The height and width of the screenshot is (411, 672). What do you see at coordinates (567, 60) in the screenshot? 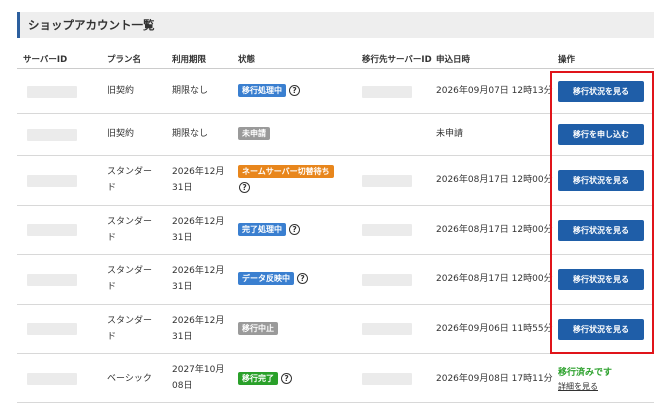
I see `col-header-action: 操作` at bounding box center [567, 60].